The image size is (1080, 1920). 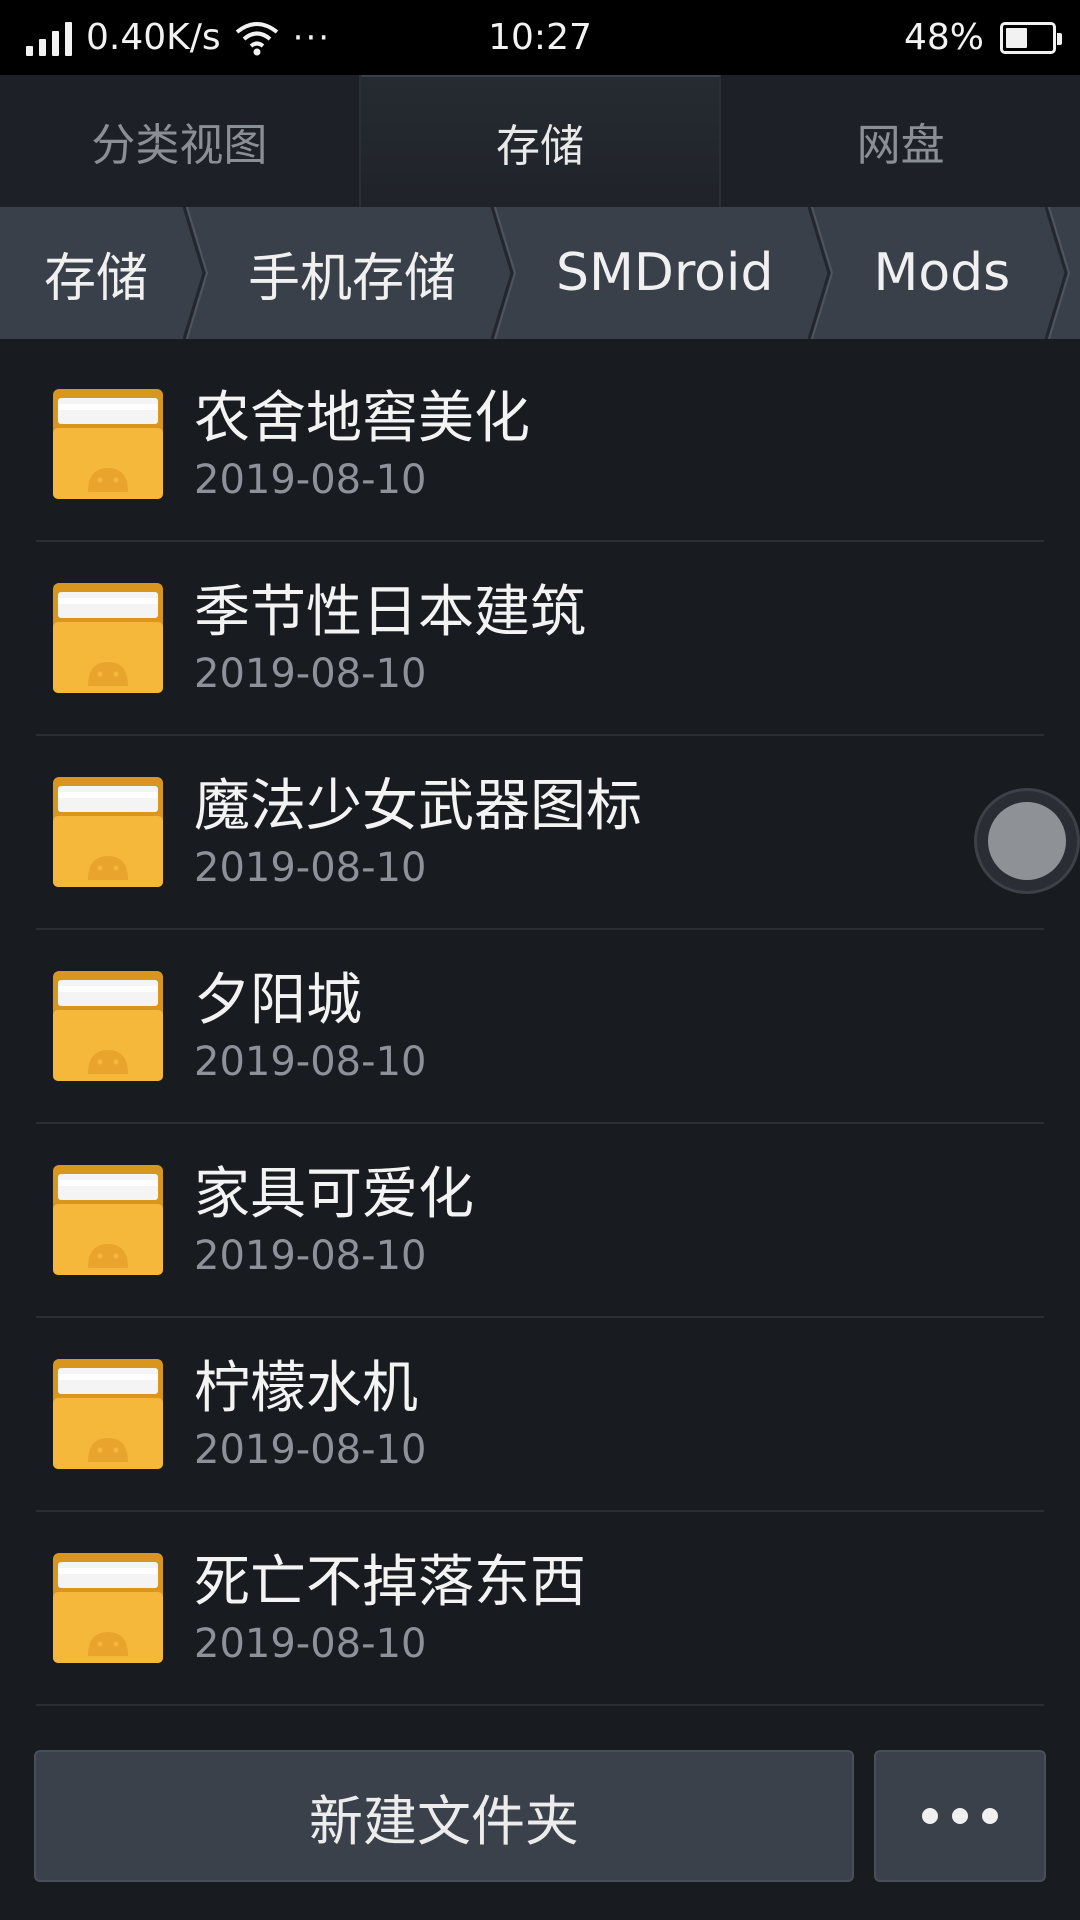 What do you see at coordinates (362, 418) in the screenshot?
I see `file-name: 农舍地窖美化` at bounding box center [362, 418].